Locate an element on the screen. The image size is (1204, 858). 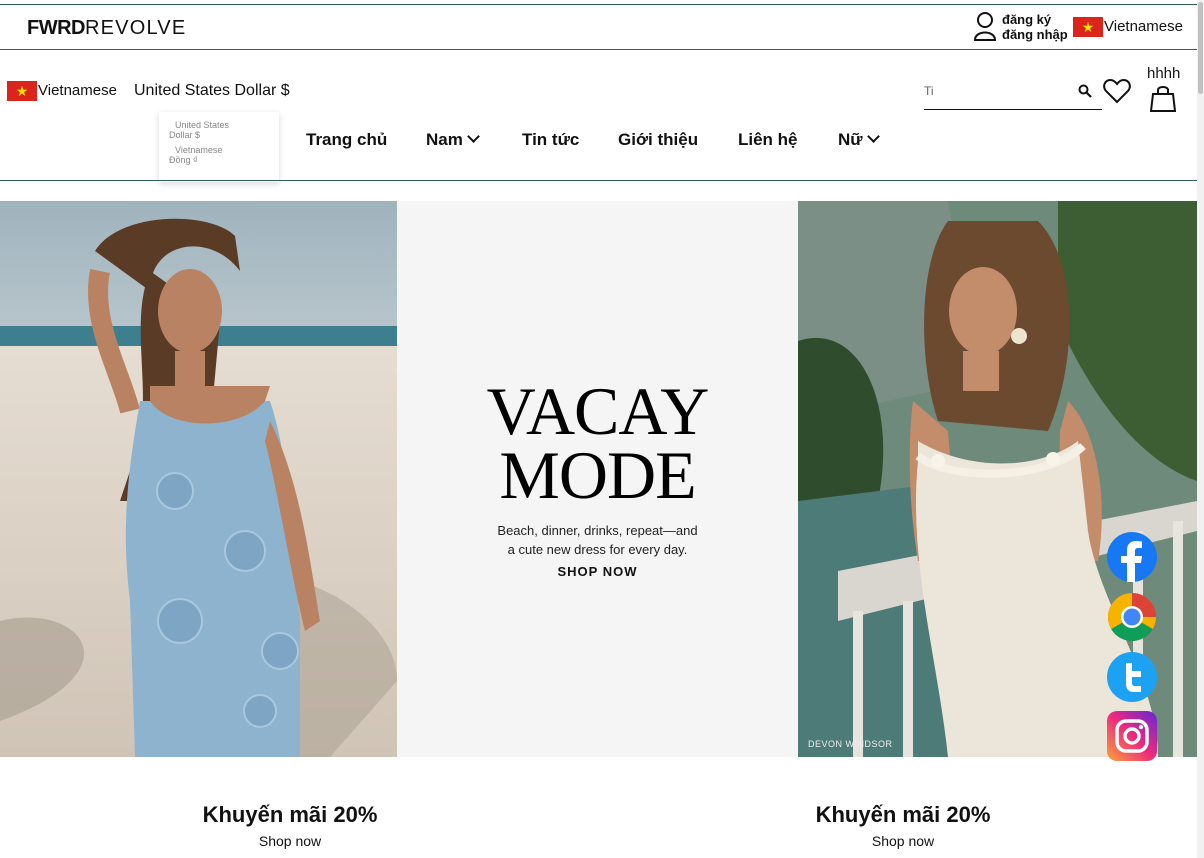
chrome-glyph is located at coordinates (1131, 617).